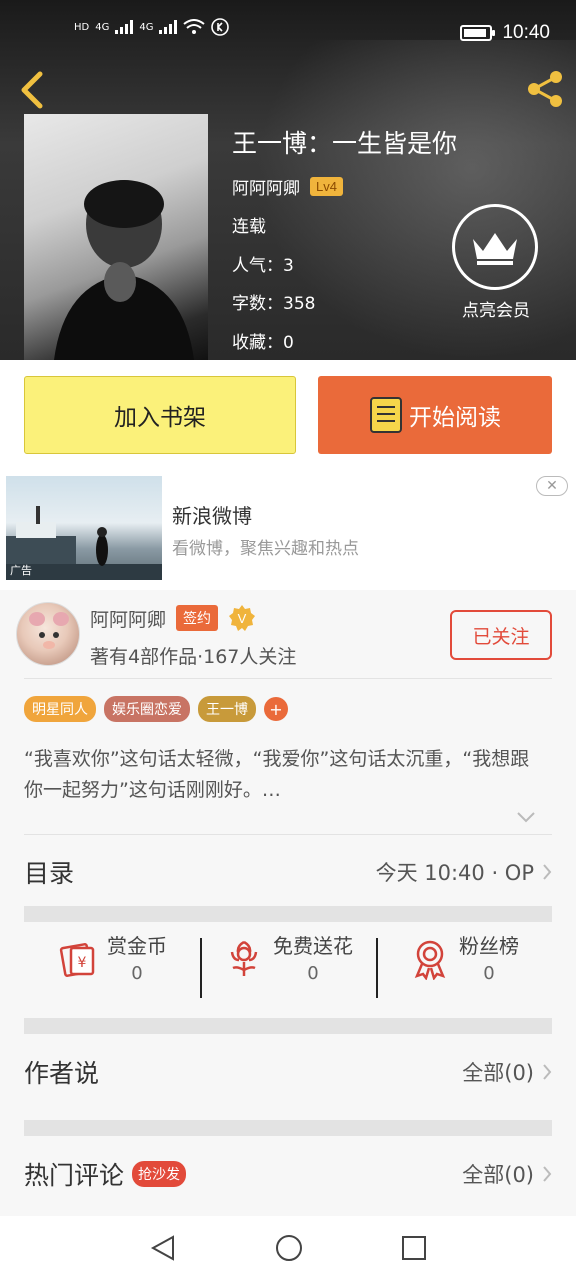 This screenshot has height=1280, width=576. I want to click on ad-tag: 广告, so click(21, 570).